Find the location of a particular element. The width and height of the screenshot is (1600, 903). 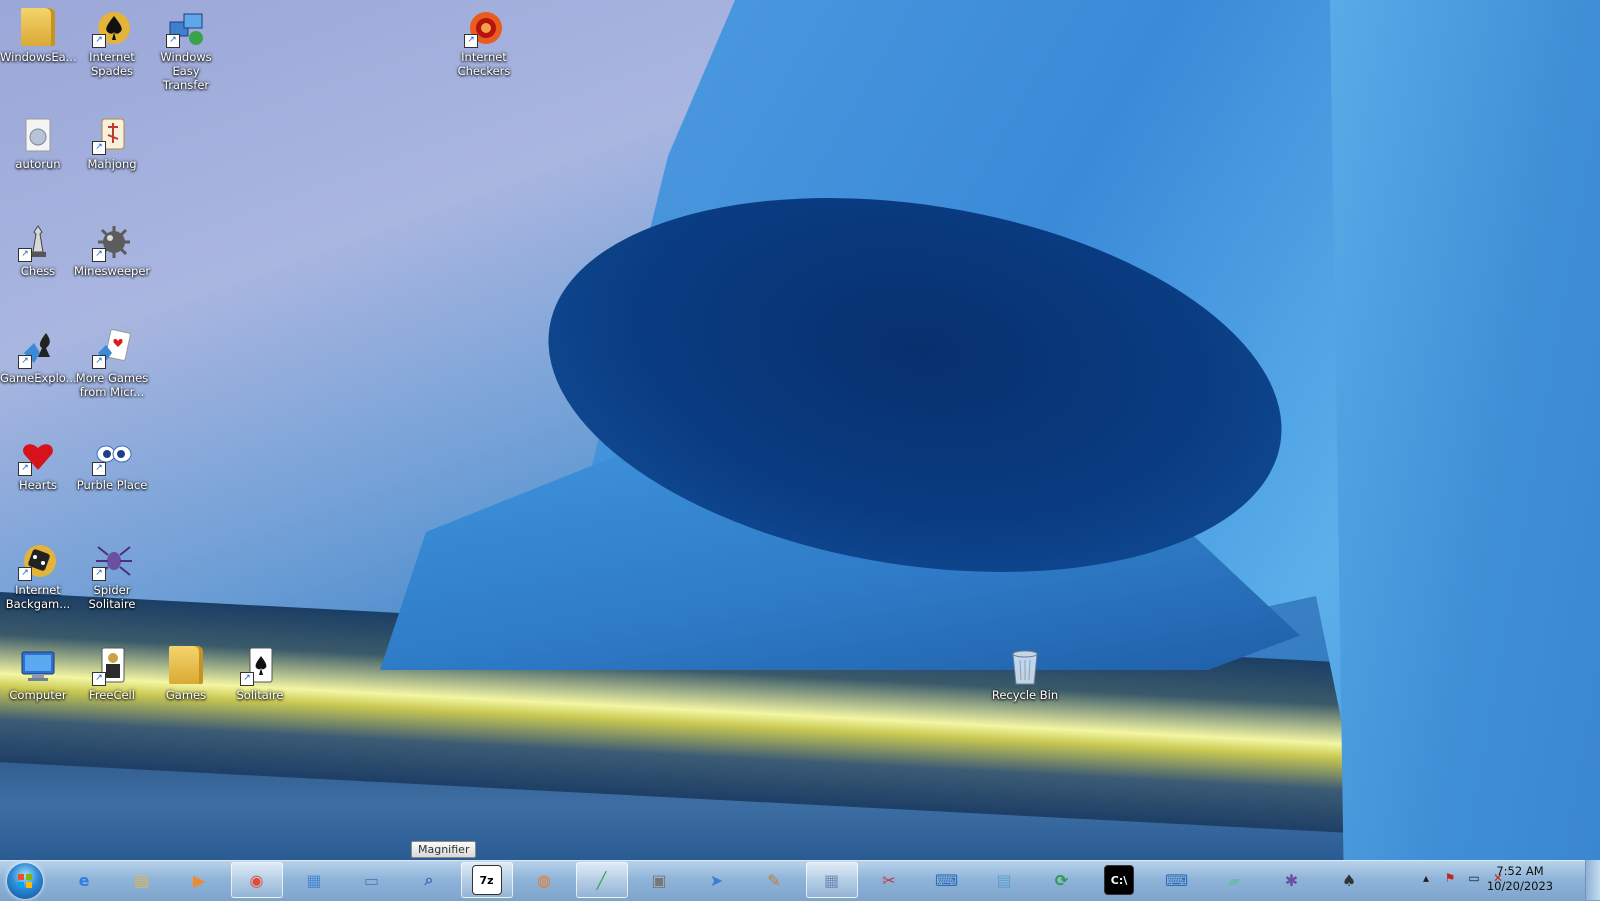

media-player-icon: ▶ is located at coordinates (199, 880).